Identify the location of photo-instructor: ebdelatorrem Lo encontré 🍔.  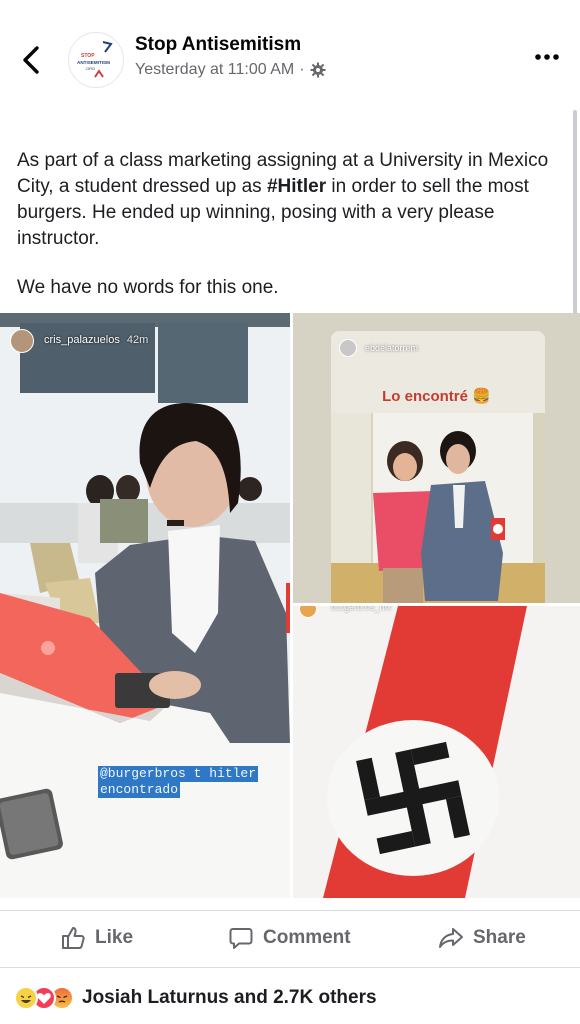
(436, 458).